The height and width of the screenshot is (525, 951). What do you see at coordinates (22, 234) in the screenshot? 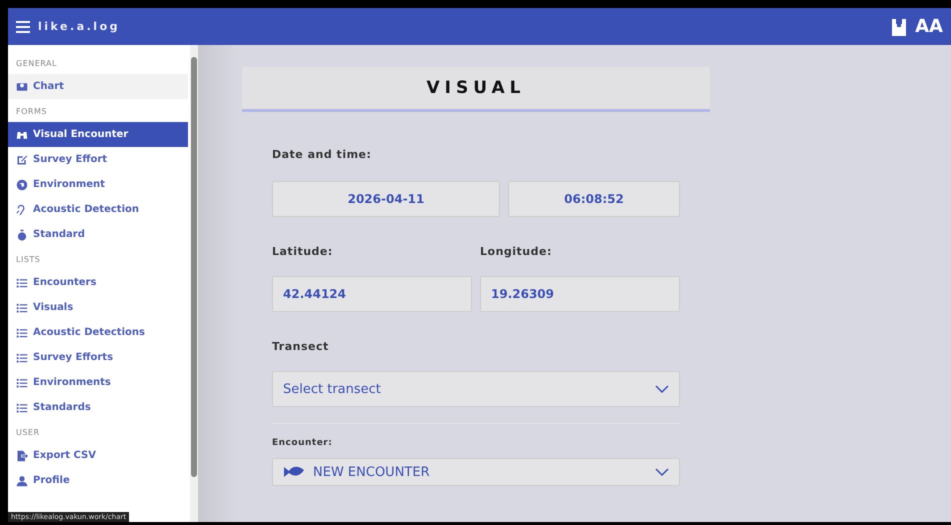
I see `stopwatch-icon` at bounding box center [22, 234].